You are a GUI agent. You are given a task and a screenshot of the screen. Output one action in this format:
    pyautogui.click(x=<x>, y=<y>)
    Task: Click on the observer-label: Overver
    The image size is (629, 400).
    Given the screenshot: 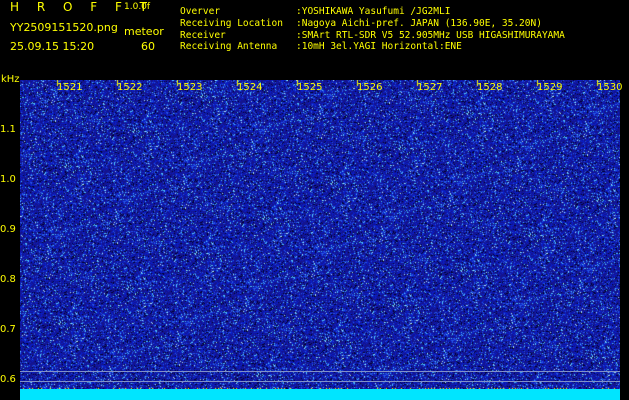 What is the action you would take?
    pyautogui.click(x=200, y=11)
    